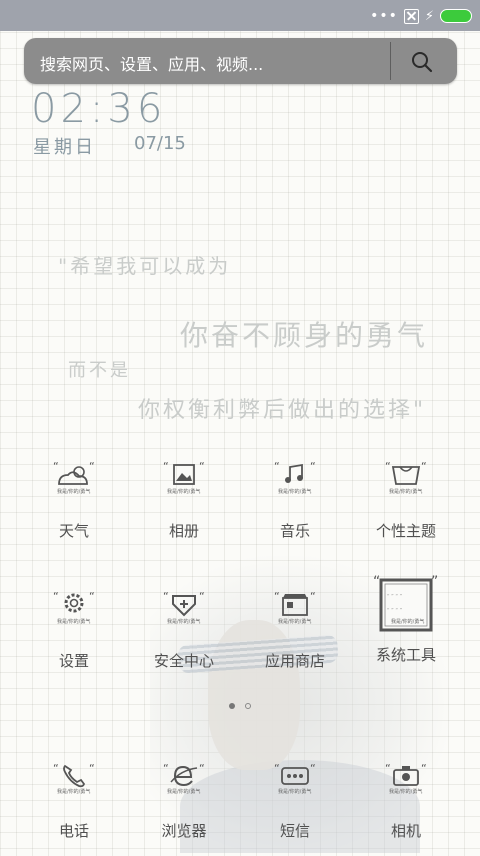 The width and height of the screenshot is (480, 856). I want to click on battery-icon, so click(456, 16).